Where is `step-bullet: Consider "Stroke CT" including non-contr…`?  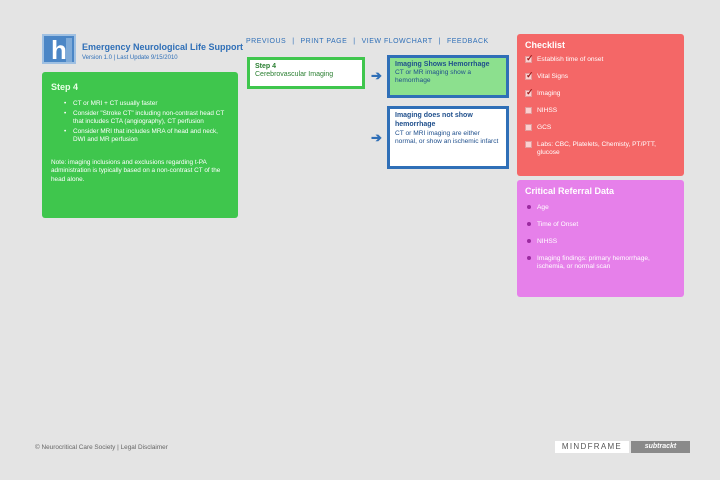 step-bullet: Consider "Stroke CT" including non-contr… is located at coordinates (146, 118).